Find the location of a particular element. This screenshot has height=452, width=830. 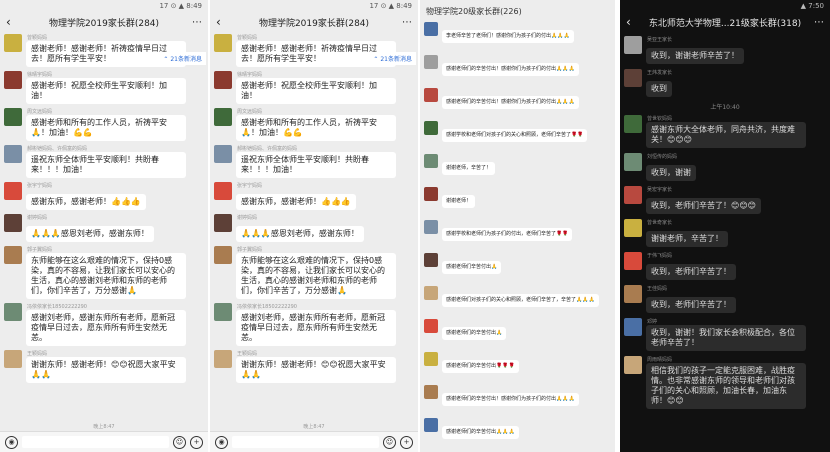

message-bubble: 感谢学校和老师们为孩子们的付出，老师们辛苦了🌹🌹 is located at coordinates (507, 234).